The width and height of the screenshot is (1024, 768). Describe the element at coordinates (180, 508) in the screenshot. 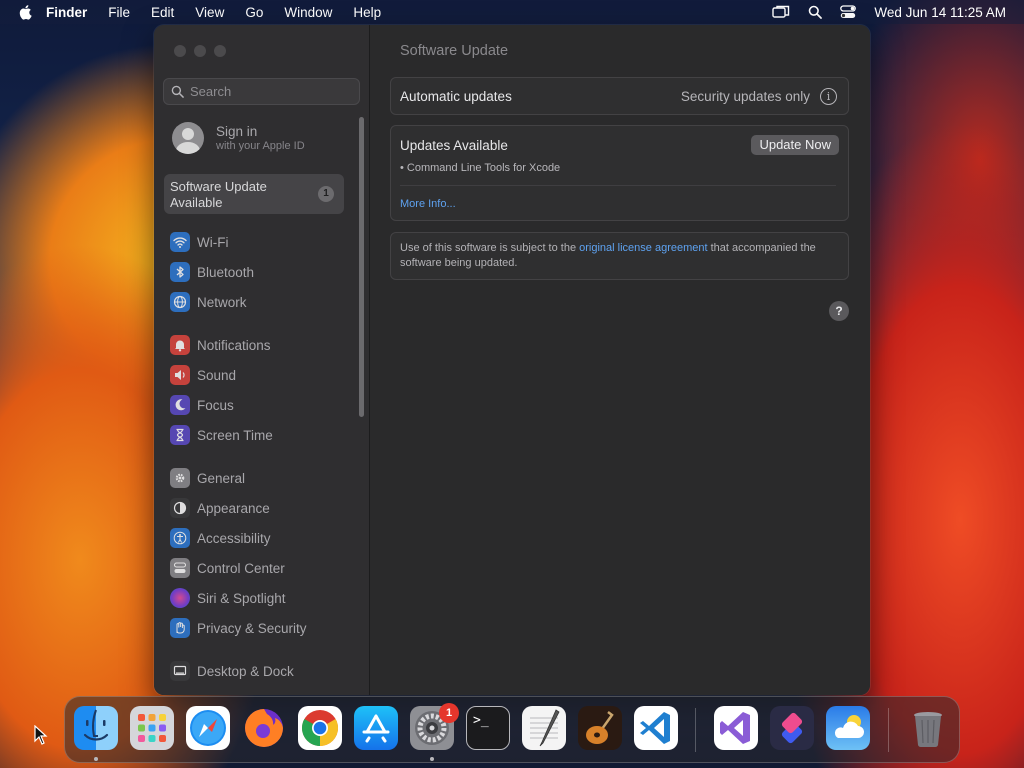

I see `appearance-icon` at that location.